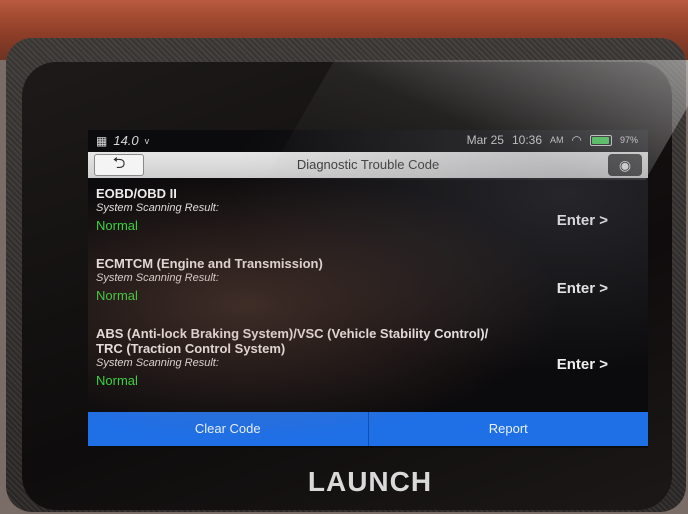 The image size is (688, 514). Describe the element at coordinates (228, 429) in the screenshot. I see `clear-code-button: Clear Code` at that location.